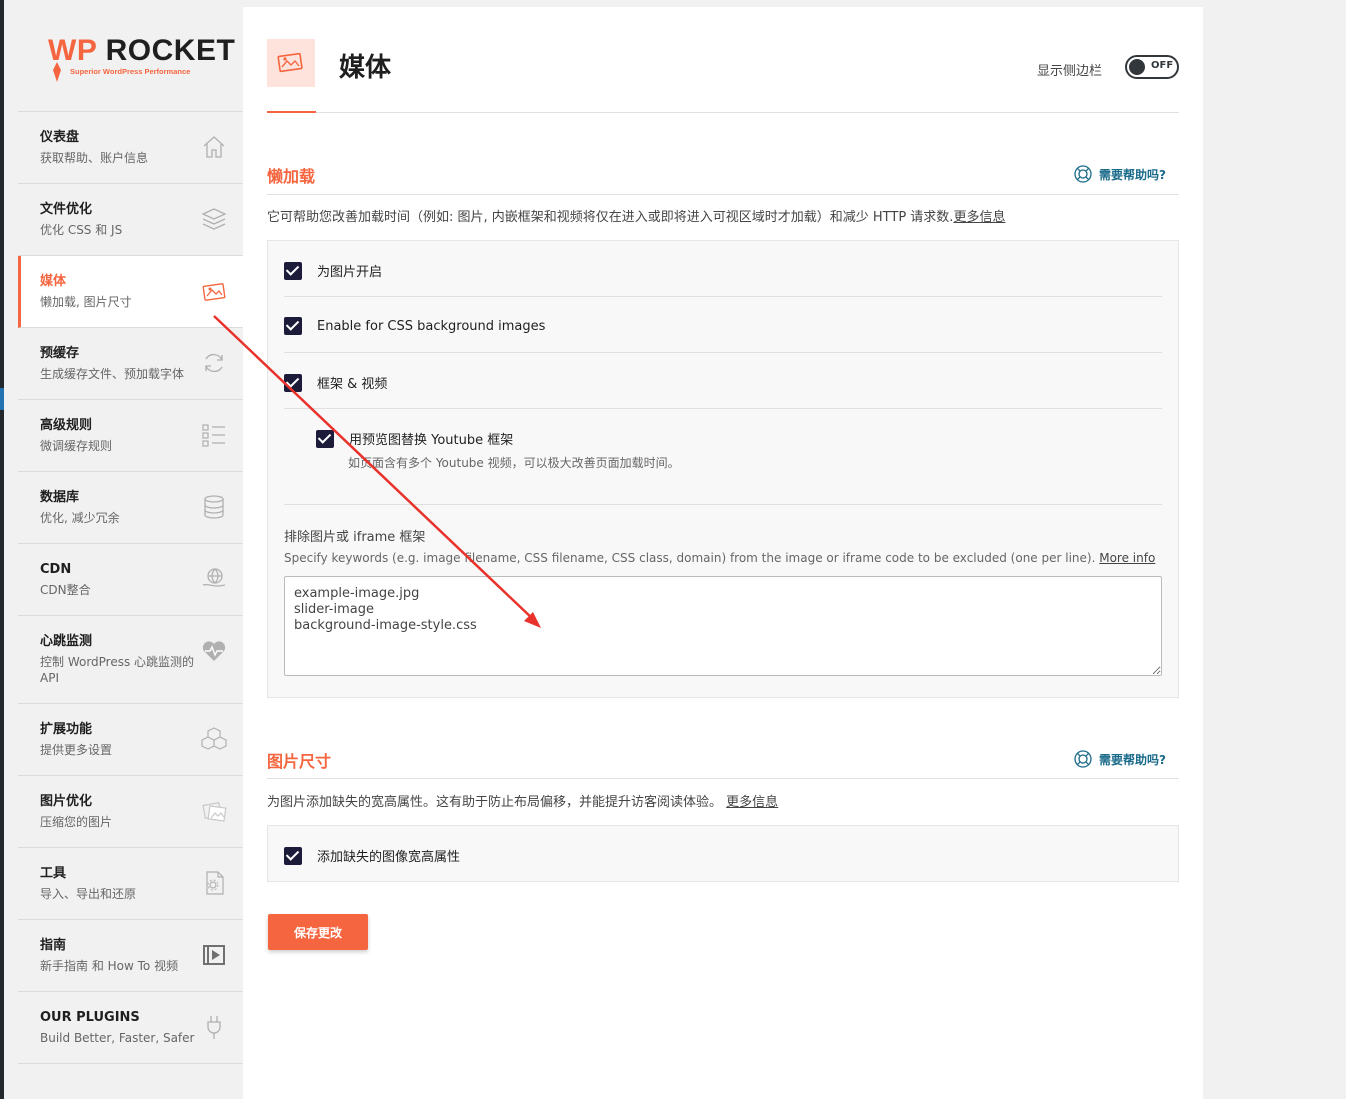 This screenshot has height=1099, width=1346. What do you see at coordinates (291, 176) in the screenshot?
I see `lazyload-section-title: 懒加载` at bounding box center [291, 176].